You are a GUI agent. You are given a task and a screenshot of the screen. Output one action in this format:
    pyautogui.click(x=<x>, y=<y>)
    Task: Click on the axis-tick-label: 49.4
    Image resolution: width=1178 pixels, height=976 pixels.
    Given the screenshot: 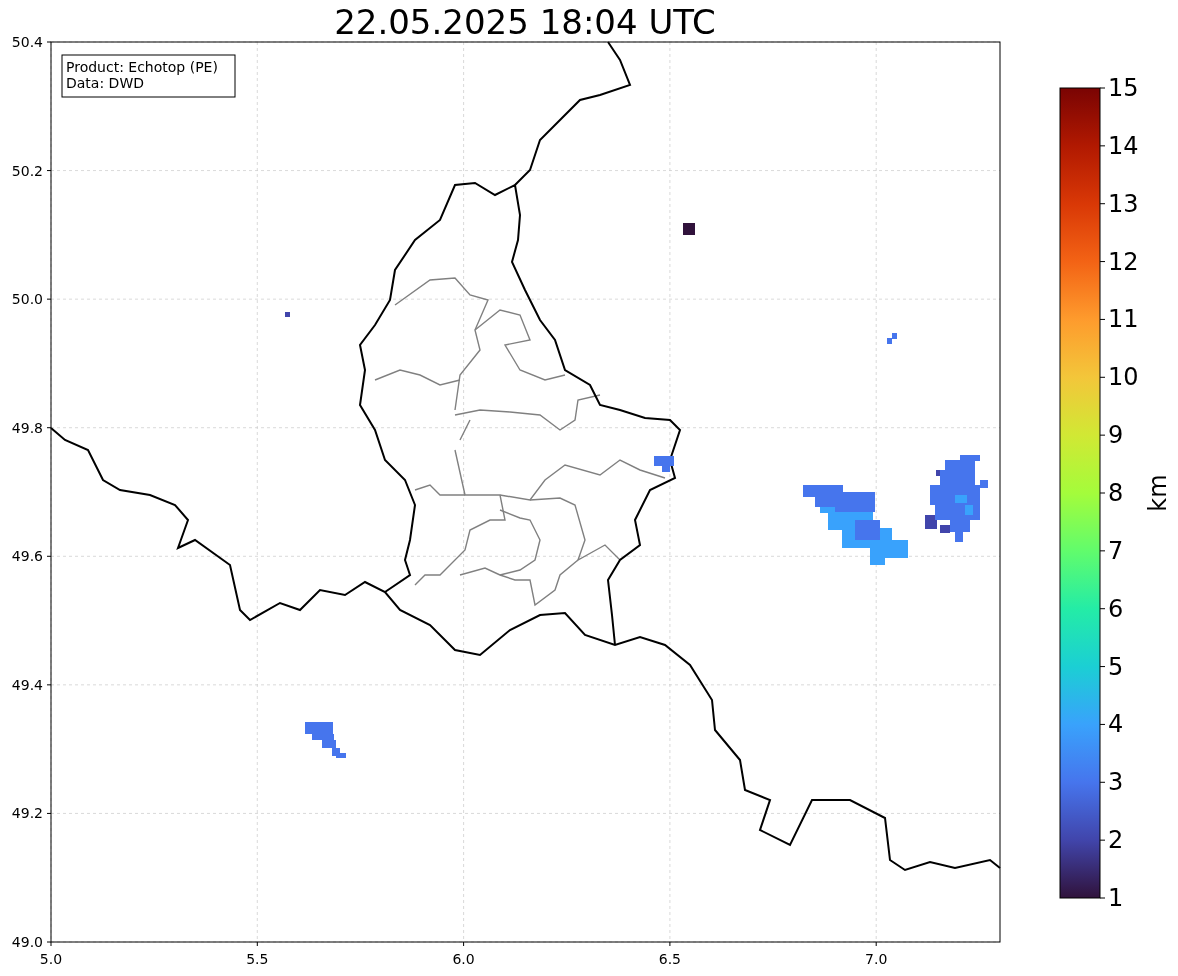 What is the action you would take?
    pyautogui.click(x=27, y=684)
    